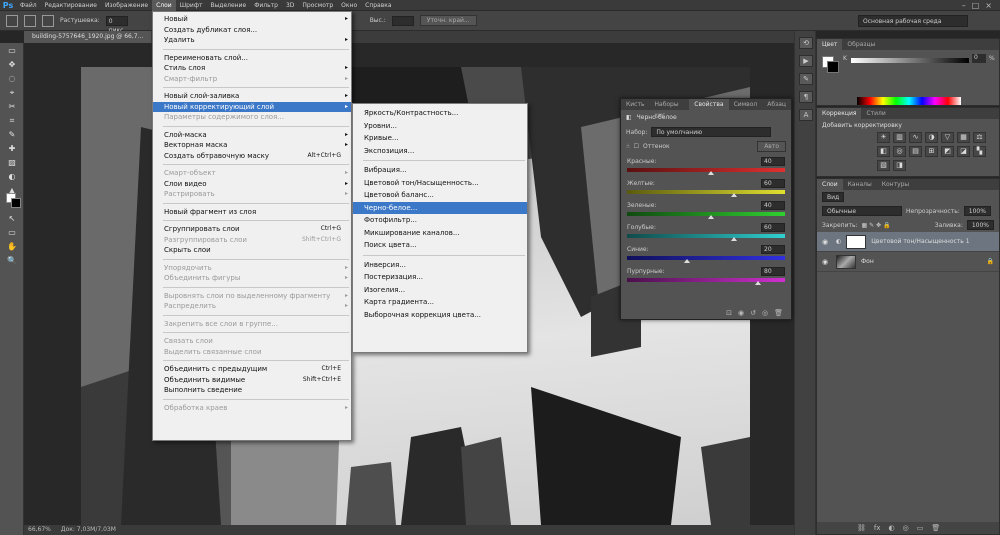 The height and width of the screenshot is (535, 1000). What do you see at coordinates (12, 64) in the screenshot?
I see `tool-icon: ✥` at bounding box center [12, 64].